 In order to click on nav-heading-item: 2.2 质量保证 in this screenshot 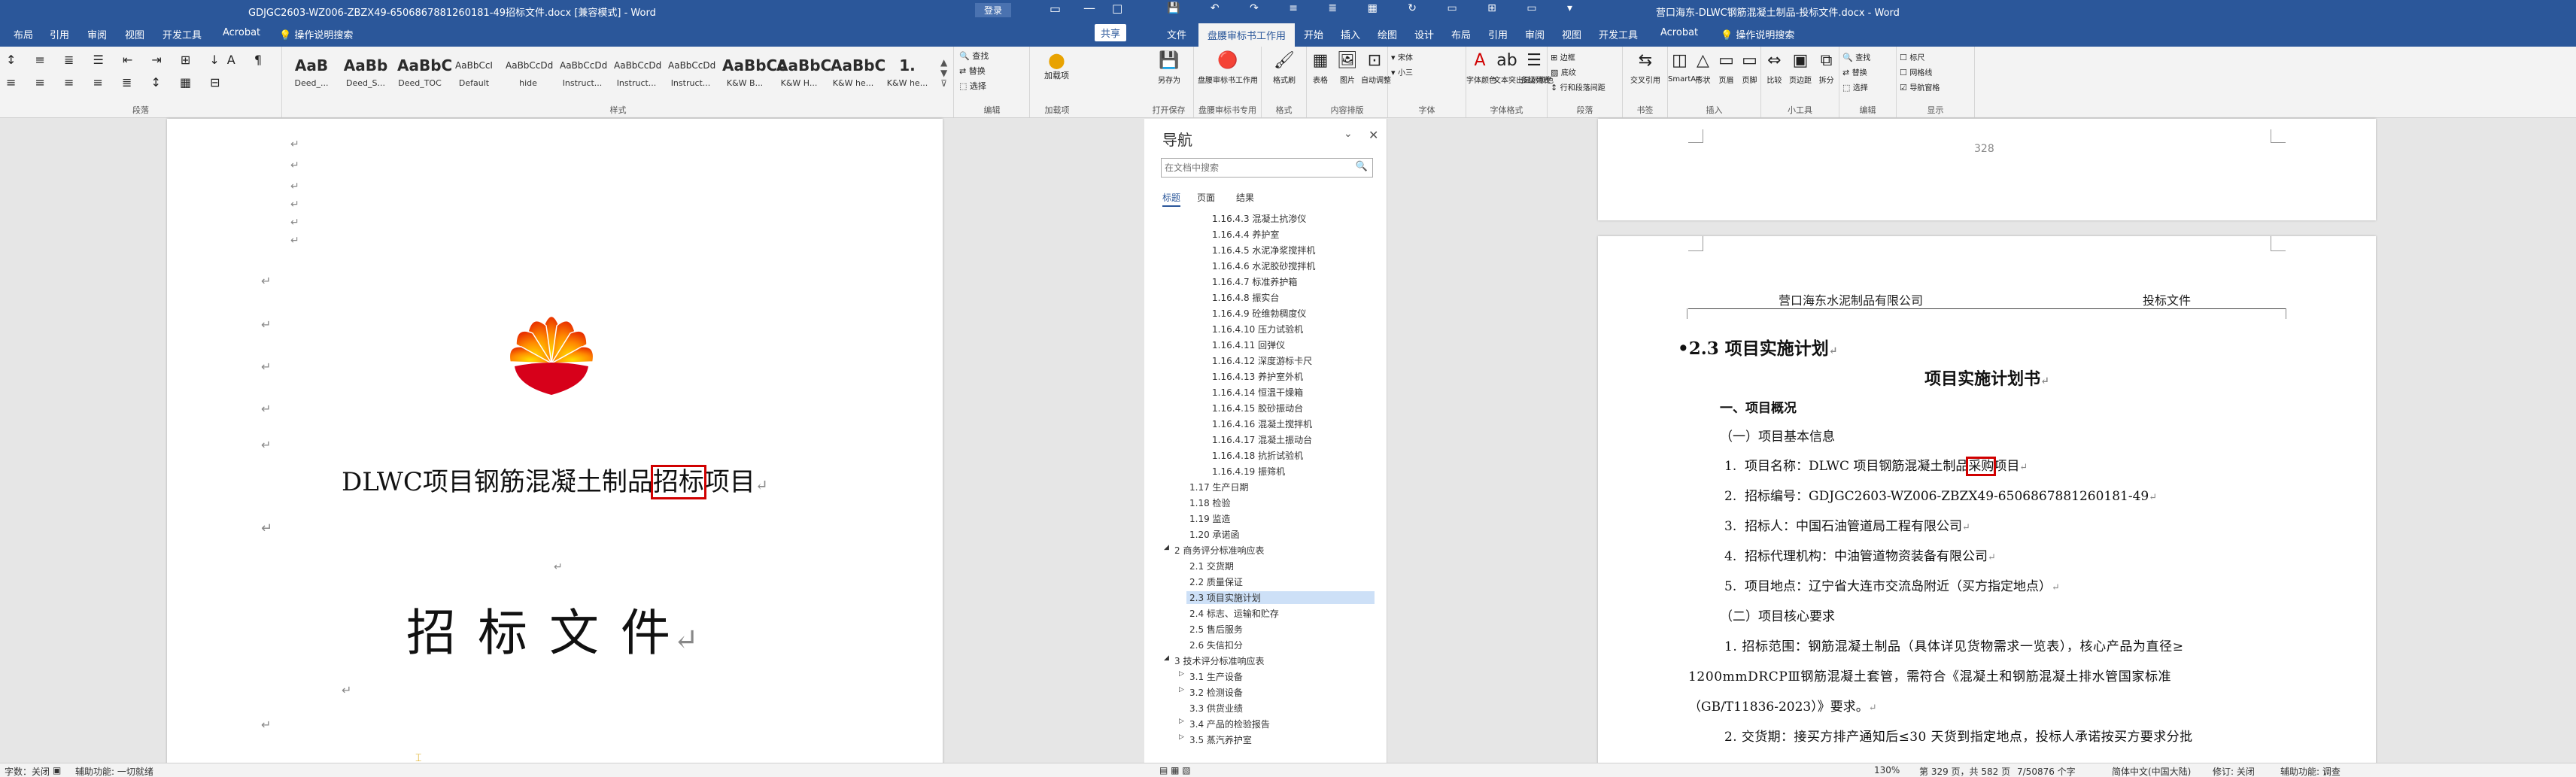, I will do `click(1216, 581)`.